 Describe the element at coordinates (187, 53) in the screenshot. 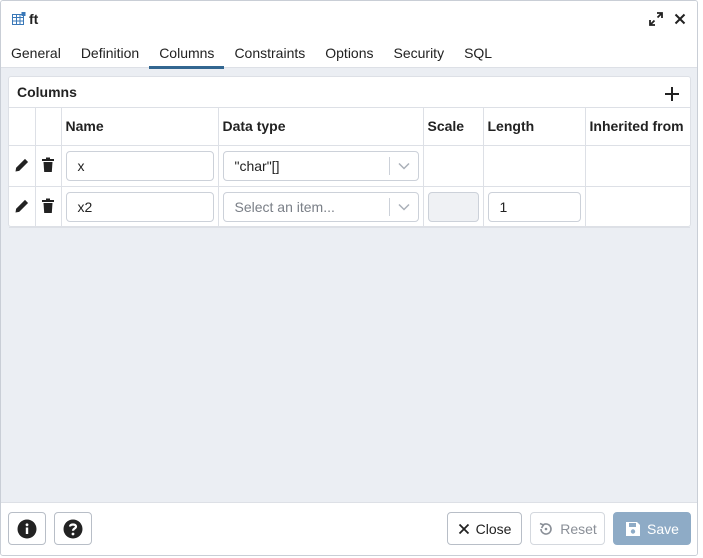

I see `tab-columns: Columns` at that location.